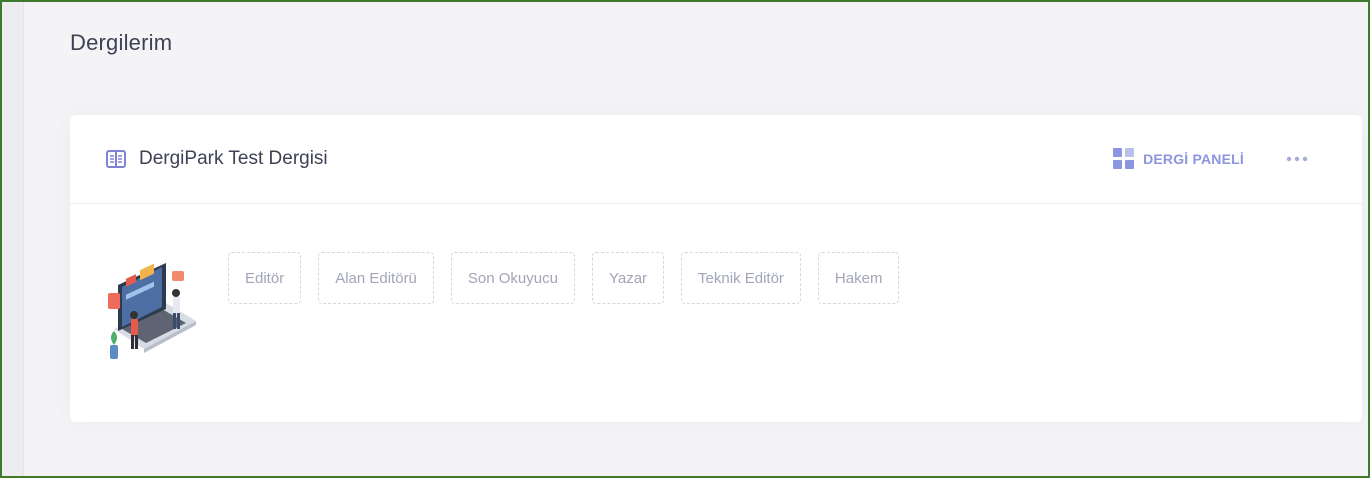  Describe the element at coordinates (741, 278) in the screenshot. I see `role-badge: Teknik Editör` at that location.